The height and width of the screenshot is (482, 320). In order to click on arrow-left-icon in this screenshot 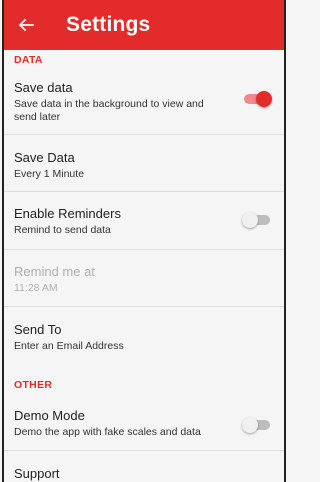, I will do `click(26, 25)`.